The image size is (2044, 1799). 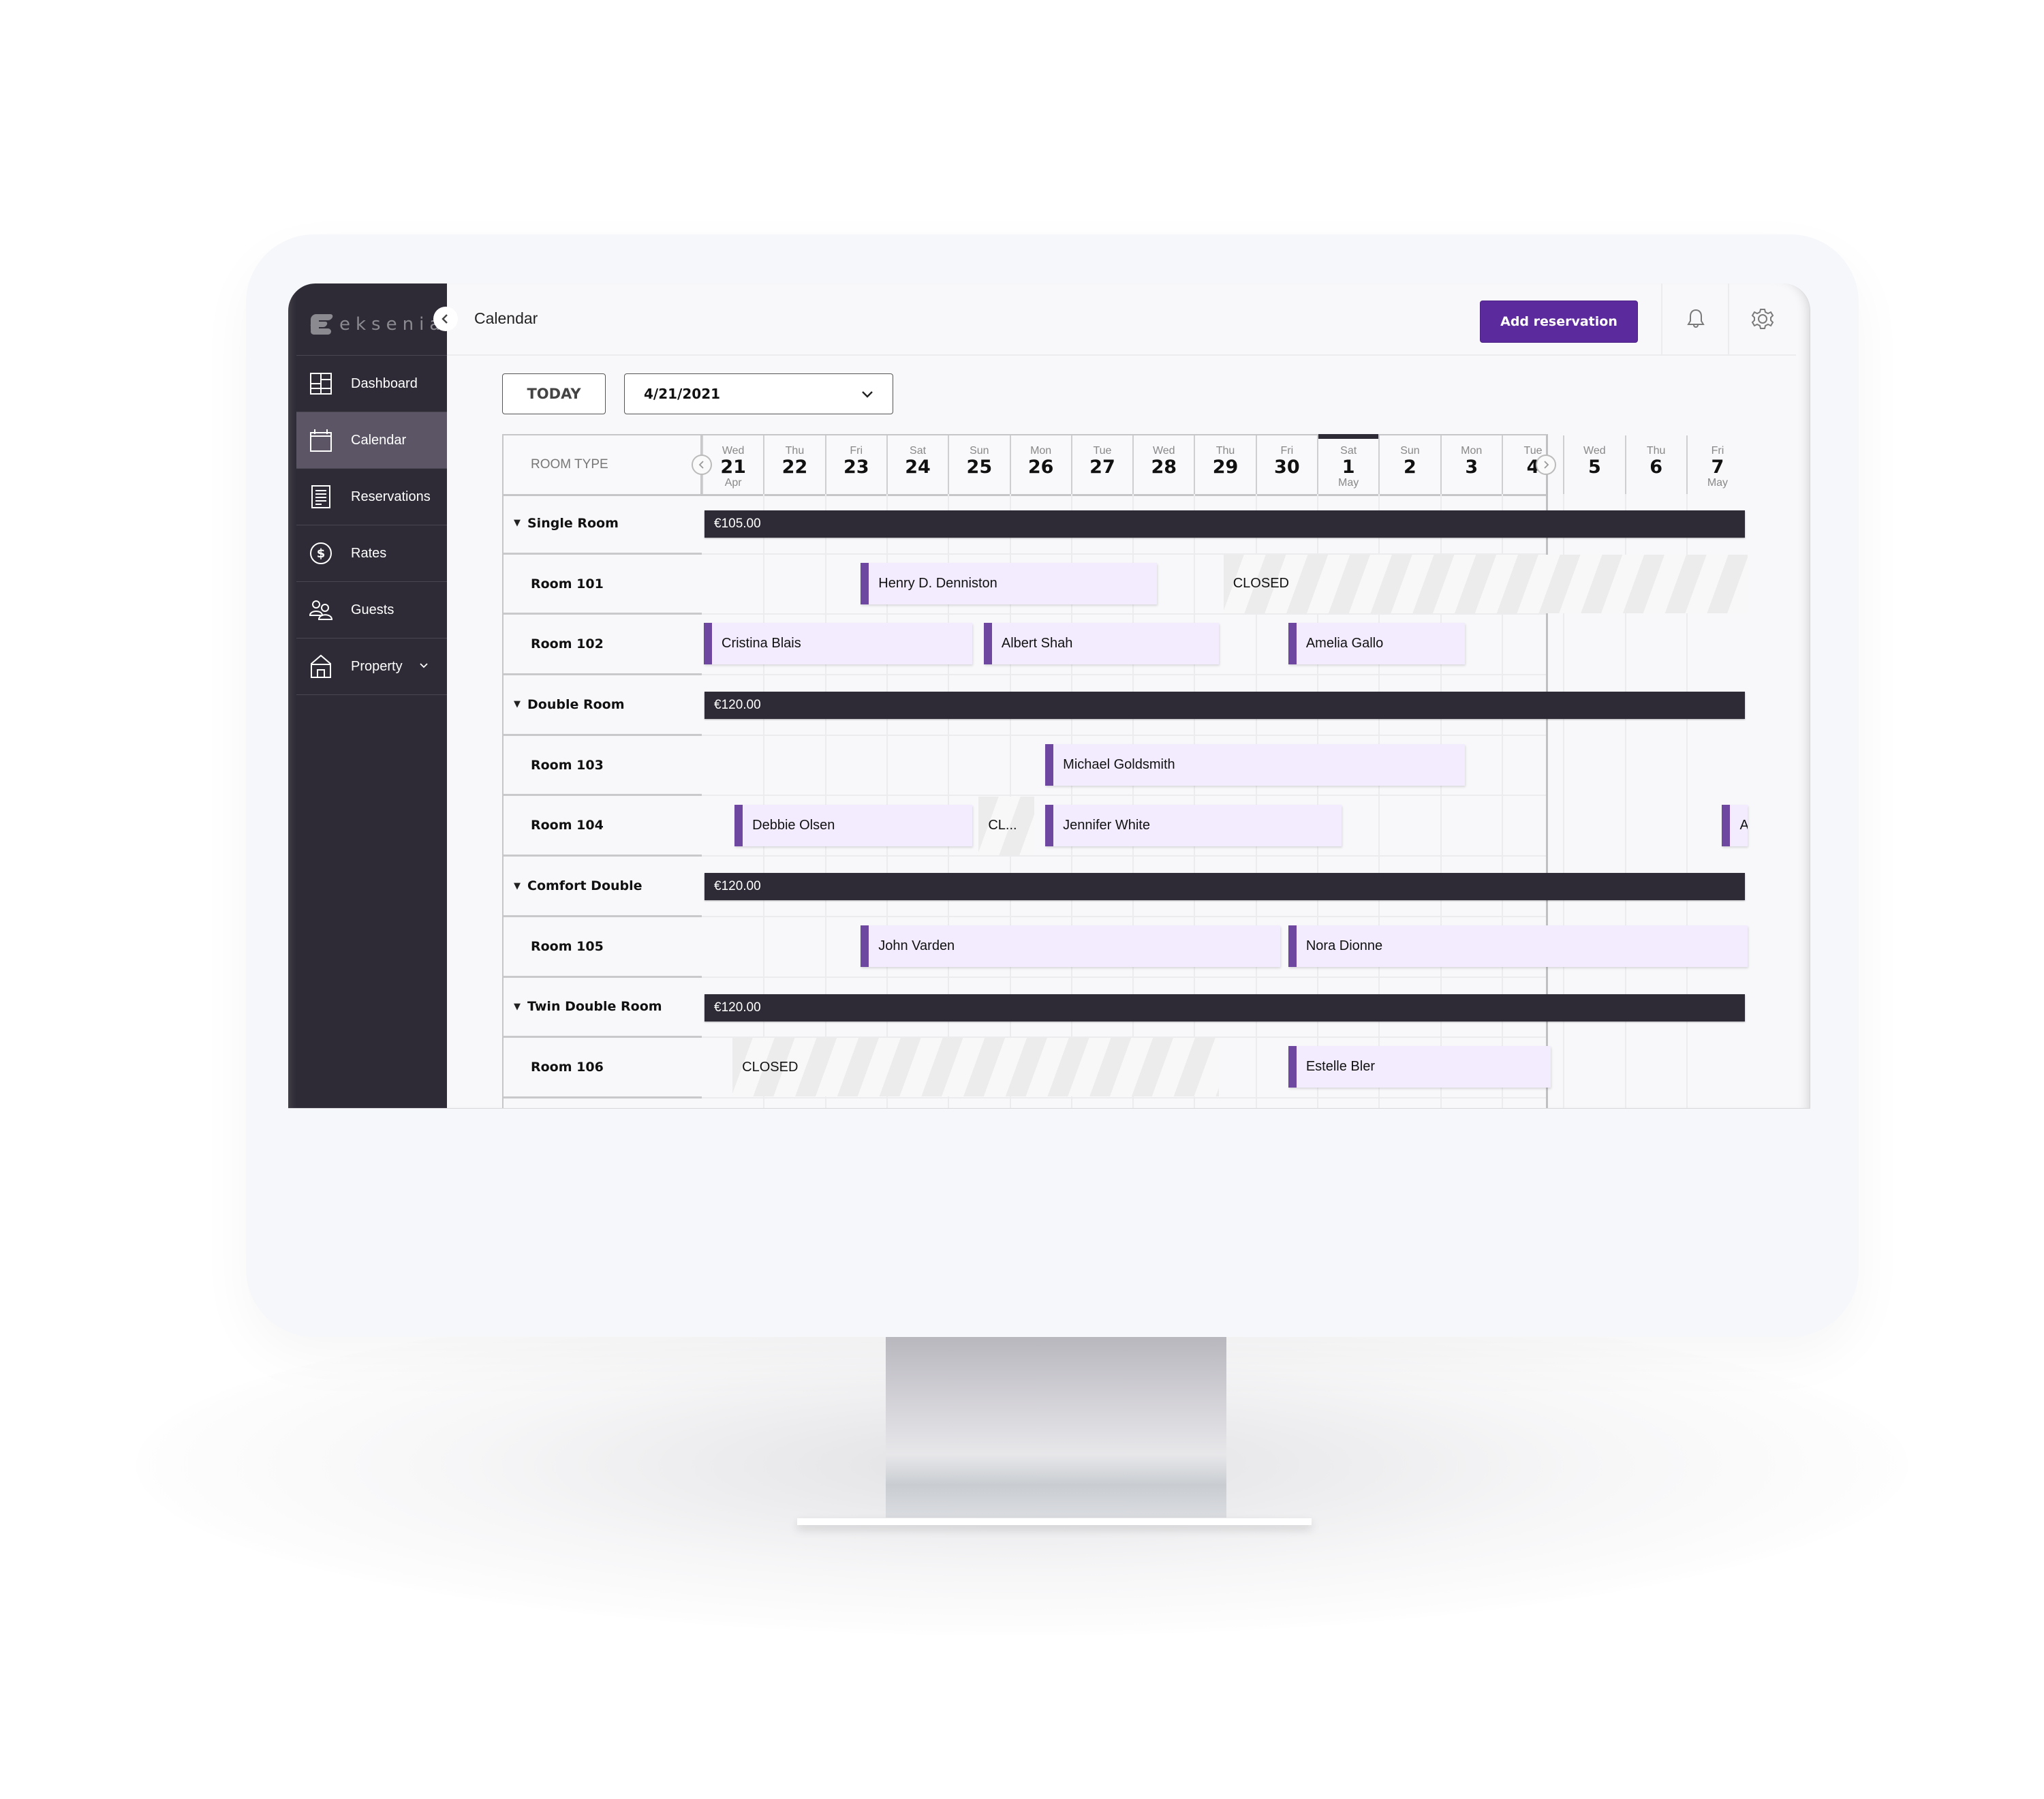 I want to click on sidebar-item-dashboard: Dashboard, so click(x=372, y=383).